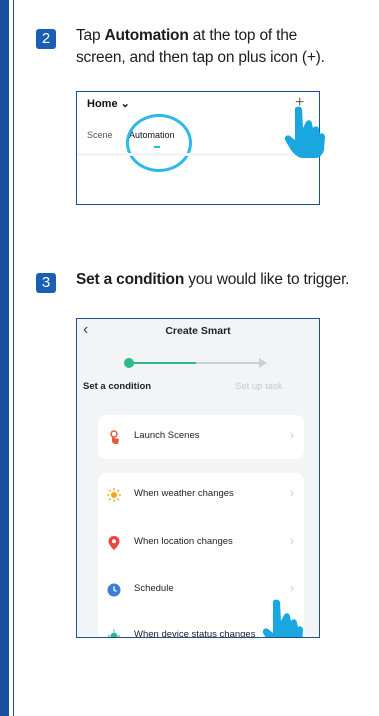 Image resolution: width=379 pixels, height=716 pixels. Describe the element at coordinates (4, 358) in the screenshot. I see `page-side-bar` at that location.